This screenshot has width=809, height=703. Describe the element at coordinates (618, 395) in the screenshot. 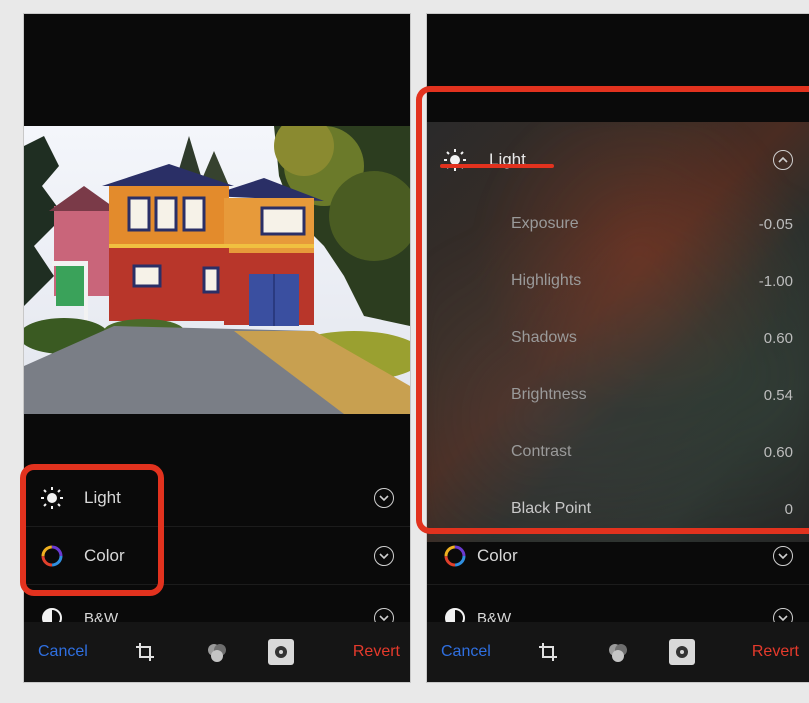

I see `slider-row-brightness: Brightness 0.54` at that location.